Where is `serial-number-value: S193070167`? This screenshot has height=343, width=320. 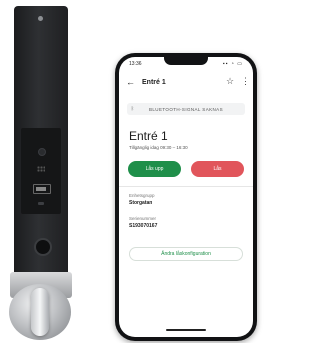
serial-number-value: S193070167 is located at coordinates (143, 226).